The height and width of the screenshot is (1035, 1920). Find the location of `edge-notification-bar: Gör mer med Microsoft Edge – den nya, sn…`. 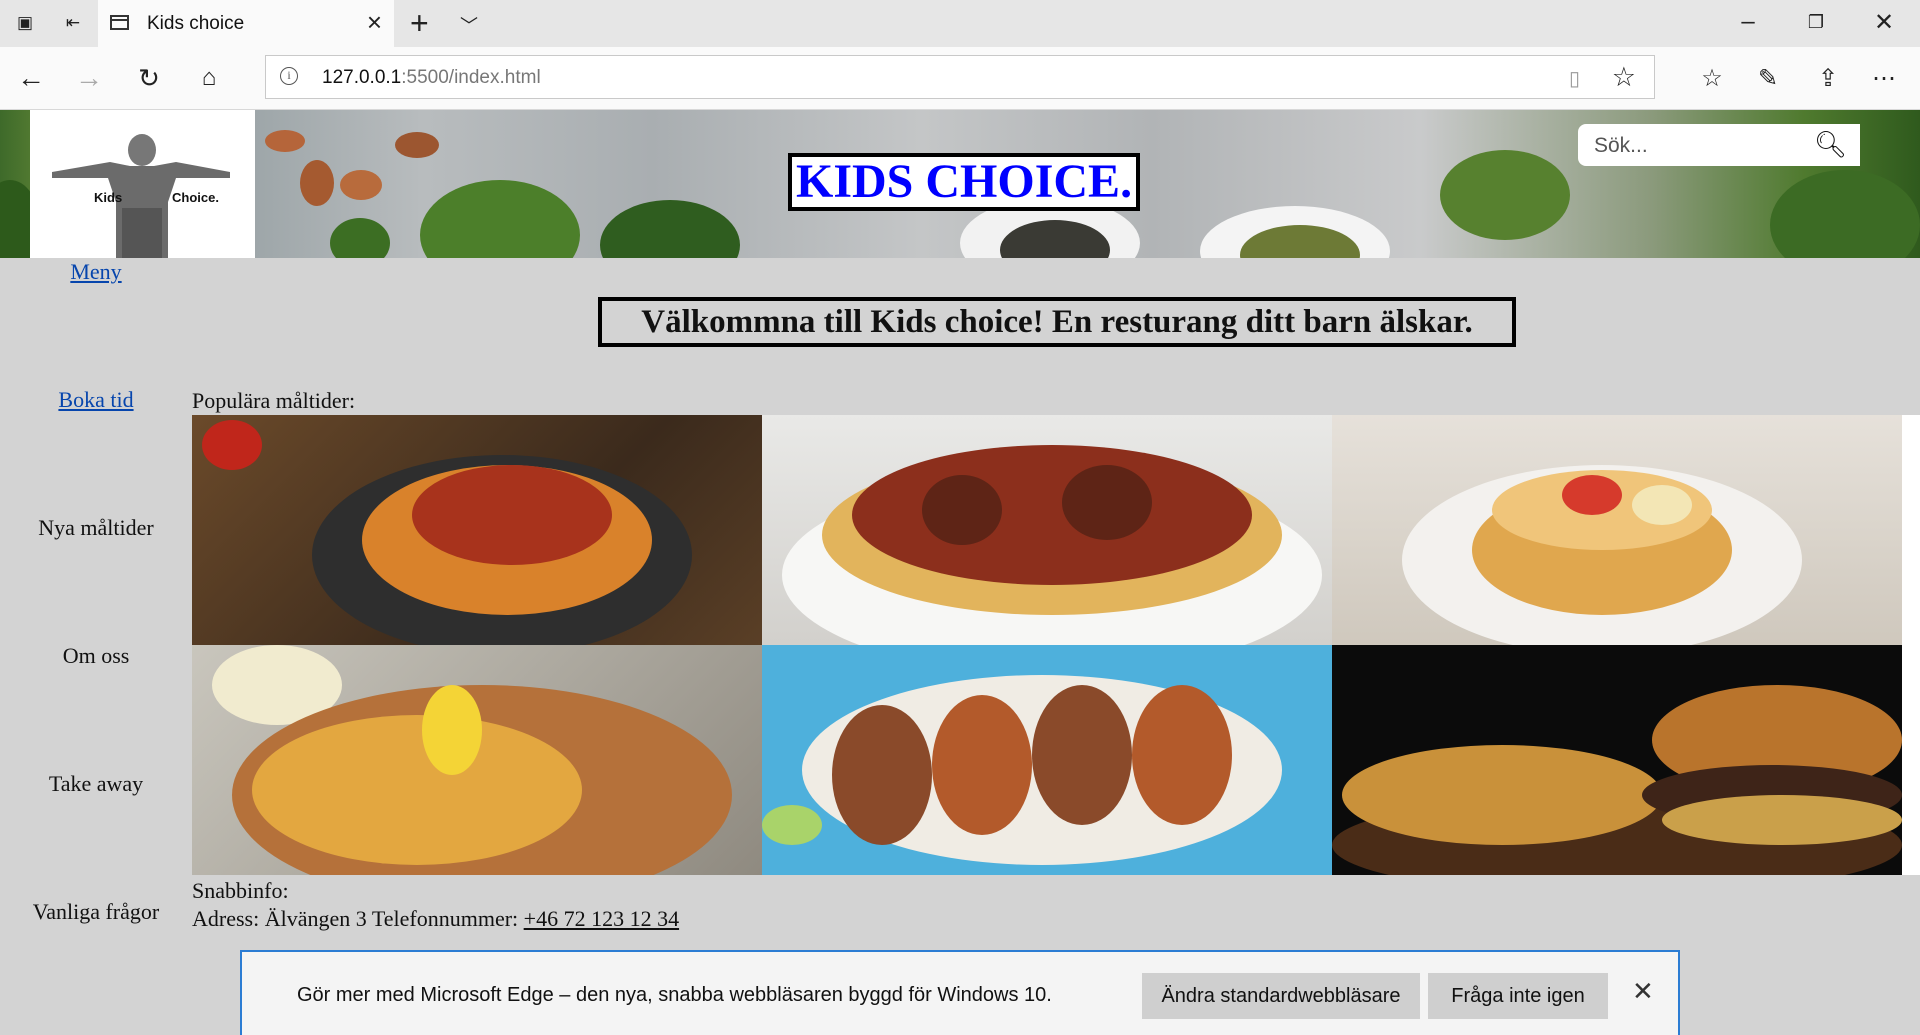

edge-notification-bar: Gör mer med Microsoft Edge – den nya, sn… is located at coordinates (960, 992).